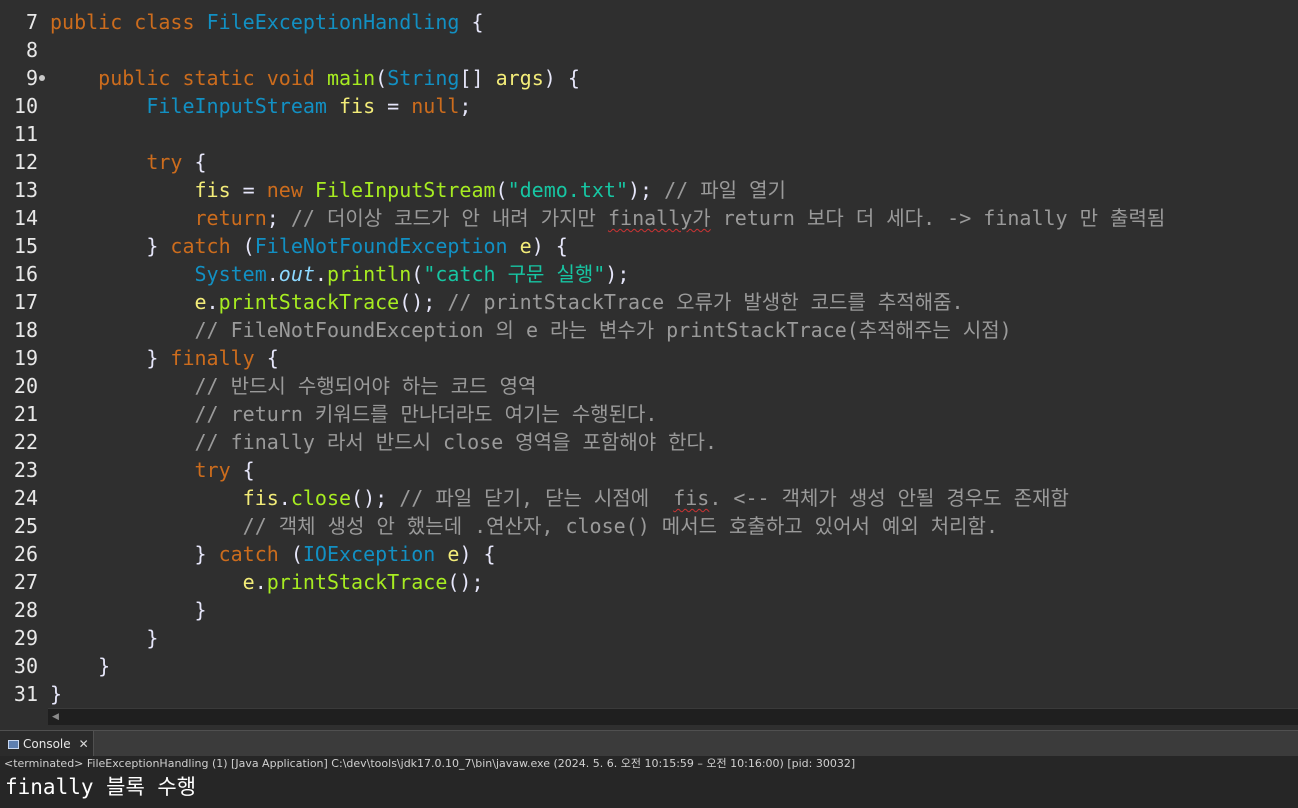 The width and height of the screenshot is (1298, 808). Describe the element at coordinates (42, 78) in the screenshot. I see `fold-marker-icon` at that location.